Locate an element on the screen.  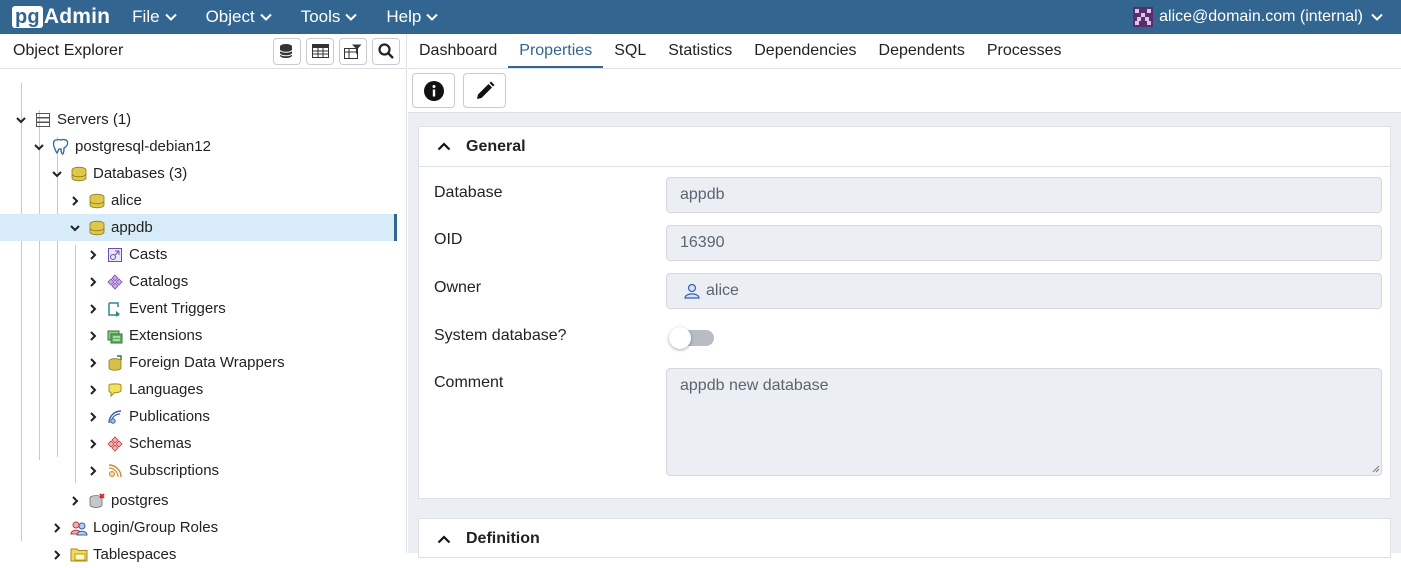
tab-dashboard: Dashboard is located at coordinates (458, 55).